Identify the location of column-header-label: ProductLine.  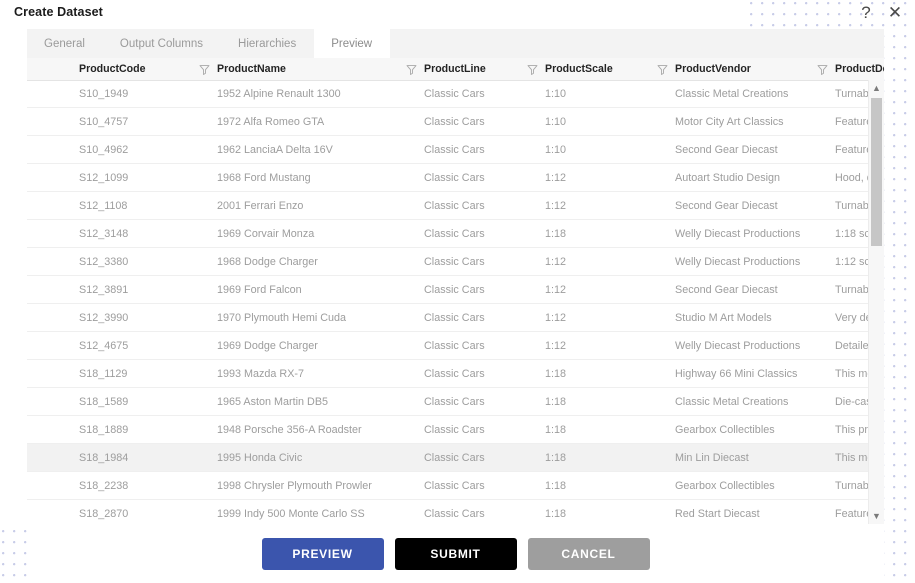
(455, 69).